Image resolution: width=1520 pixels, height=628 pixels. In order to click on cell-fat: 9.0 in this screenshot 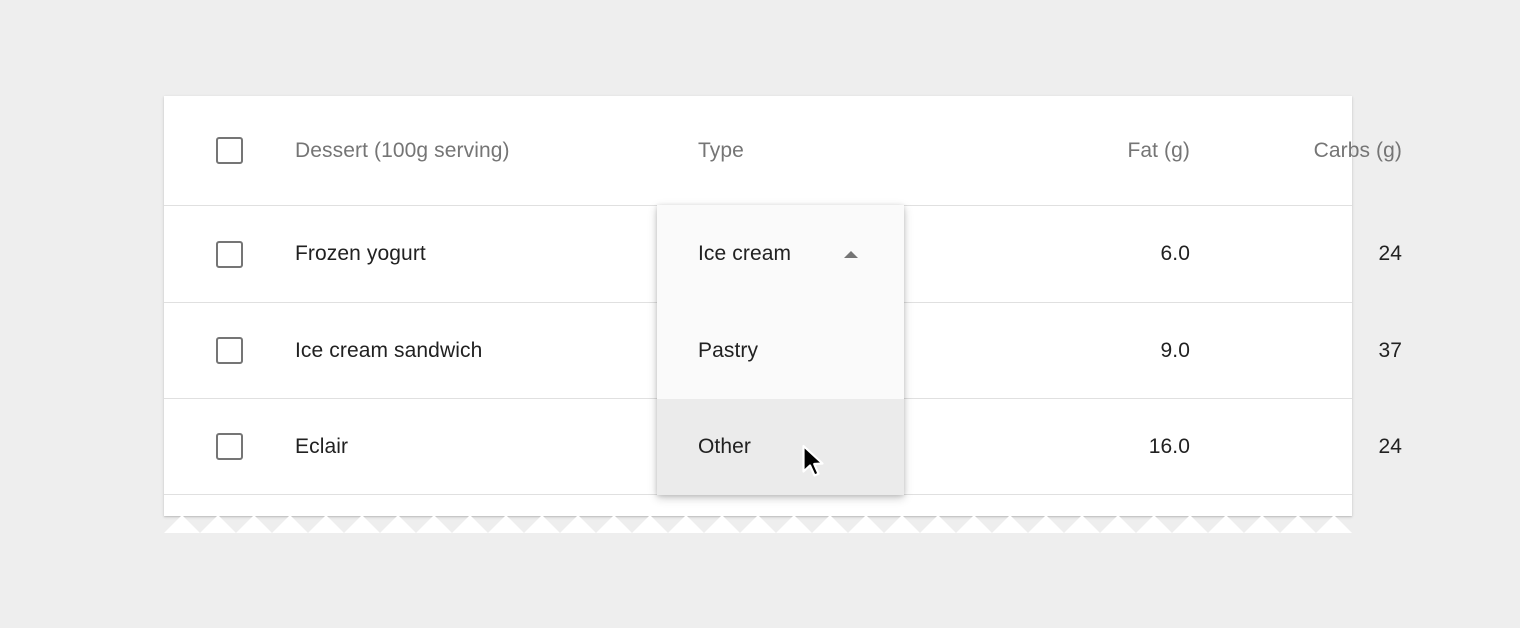, I will do `click(1084, 351)`.